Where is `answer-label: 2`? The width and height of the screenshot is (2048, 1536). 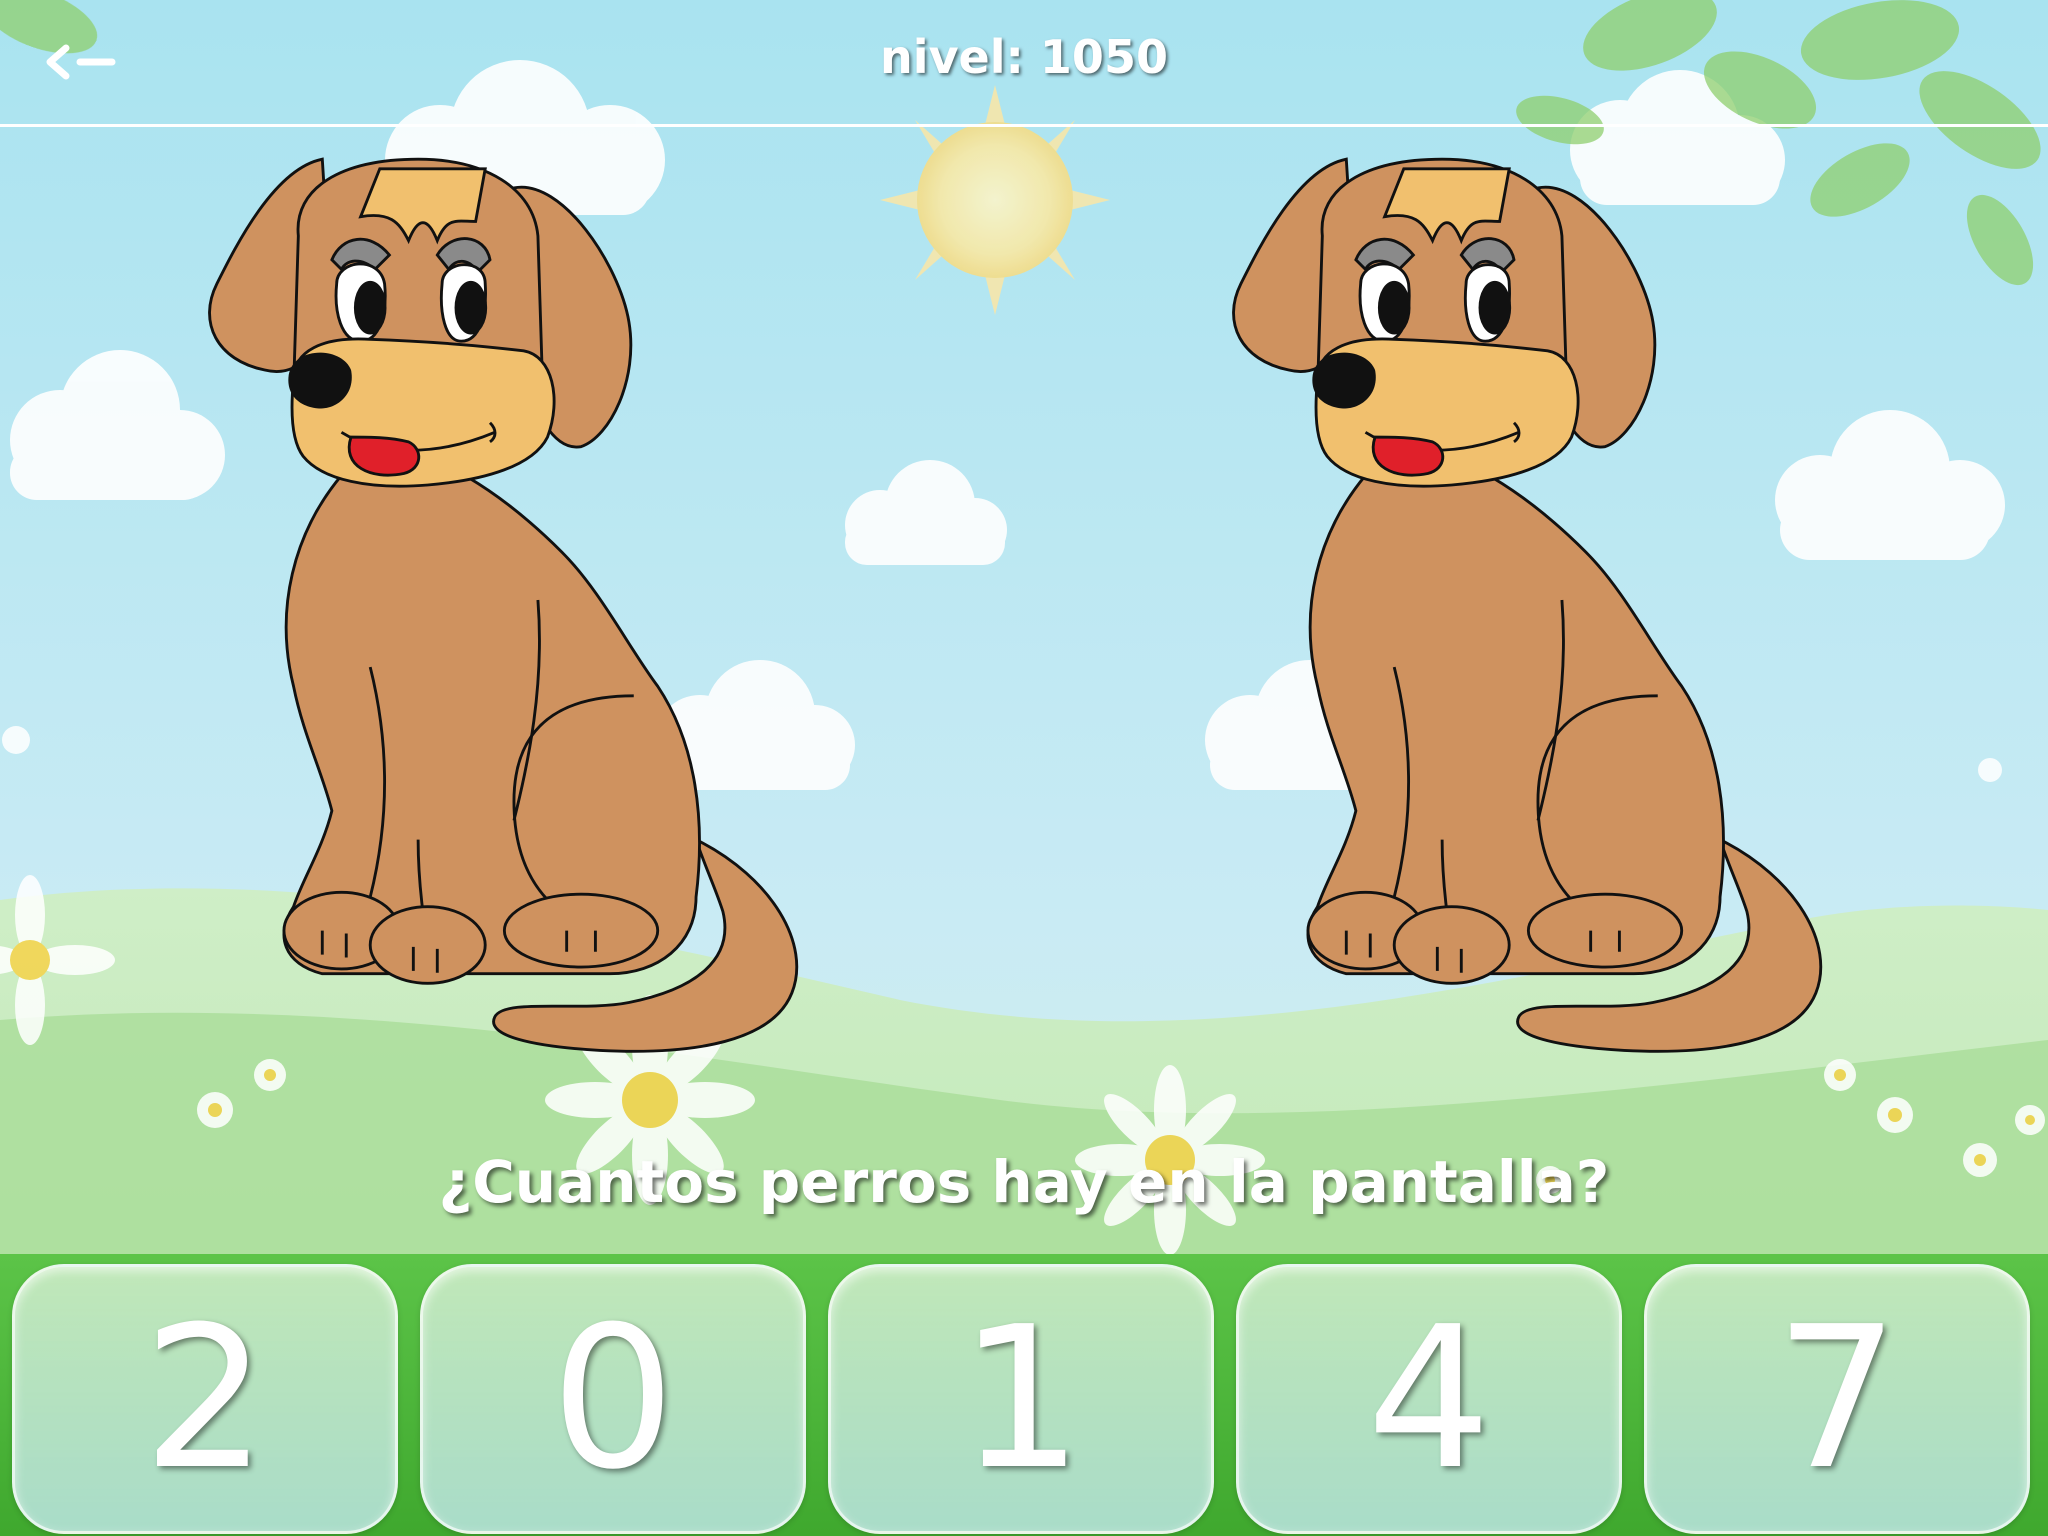 answer-label: 2 is located at coordinates (205, 1399).